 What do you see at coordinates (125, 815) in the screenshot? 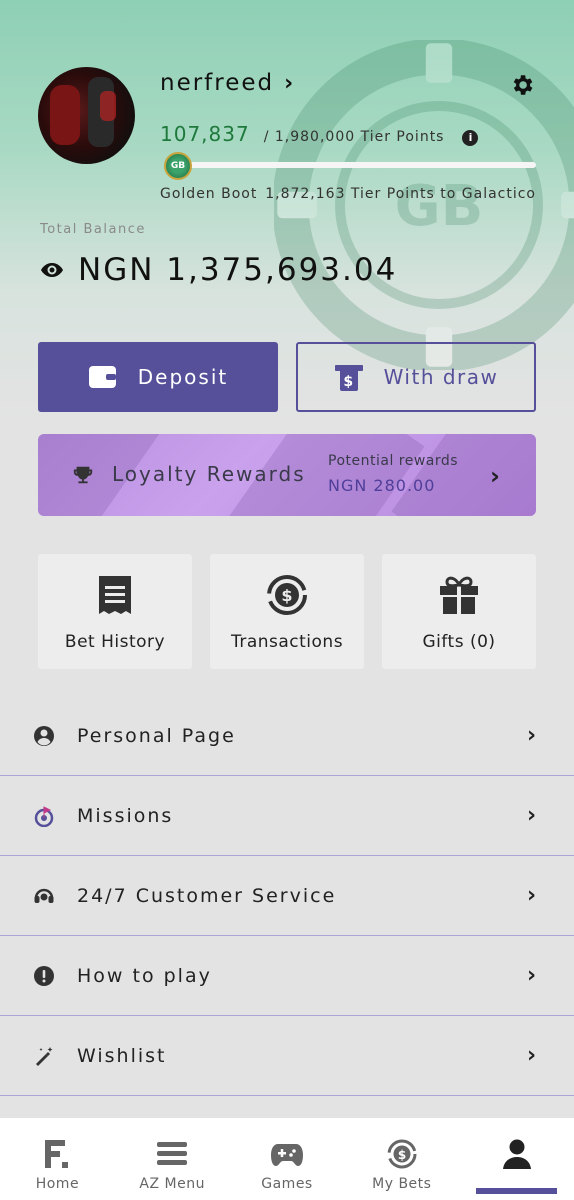
I see `menu-item-label: Missions` at bounding box center [125, 815].